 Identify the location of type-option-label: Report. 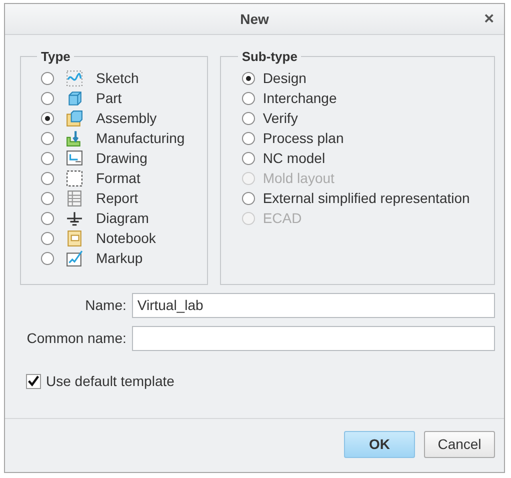
(117, 198).